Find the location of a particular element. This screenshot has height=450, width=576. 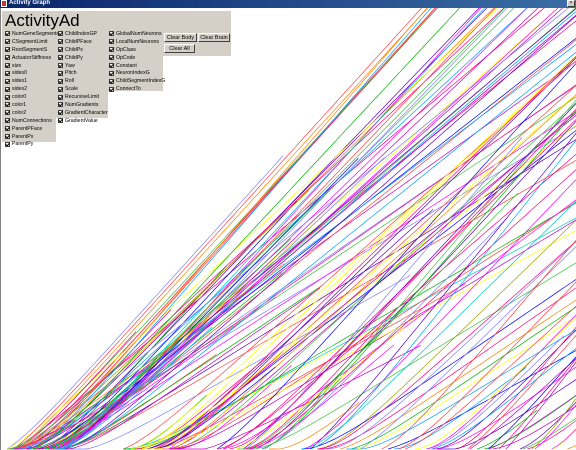

checkbox-item: OpCode is located at coordinates (137, 58).